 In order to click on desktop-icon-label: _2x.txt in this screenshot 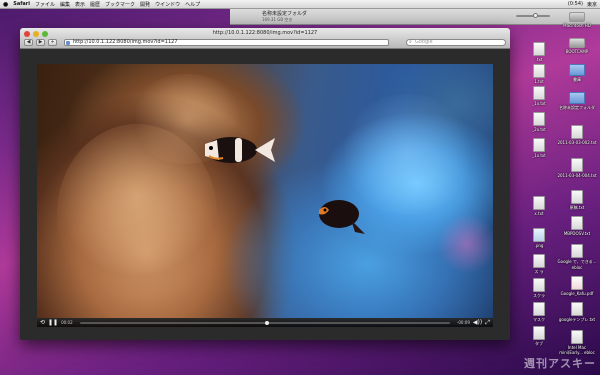, I will do `click(539, 129)`.